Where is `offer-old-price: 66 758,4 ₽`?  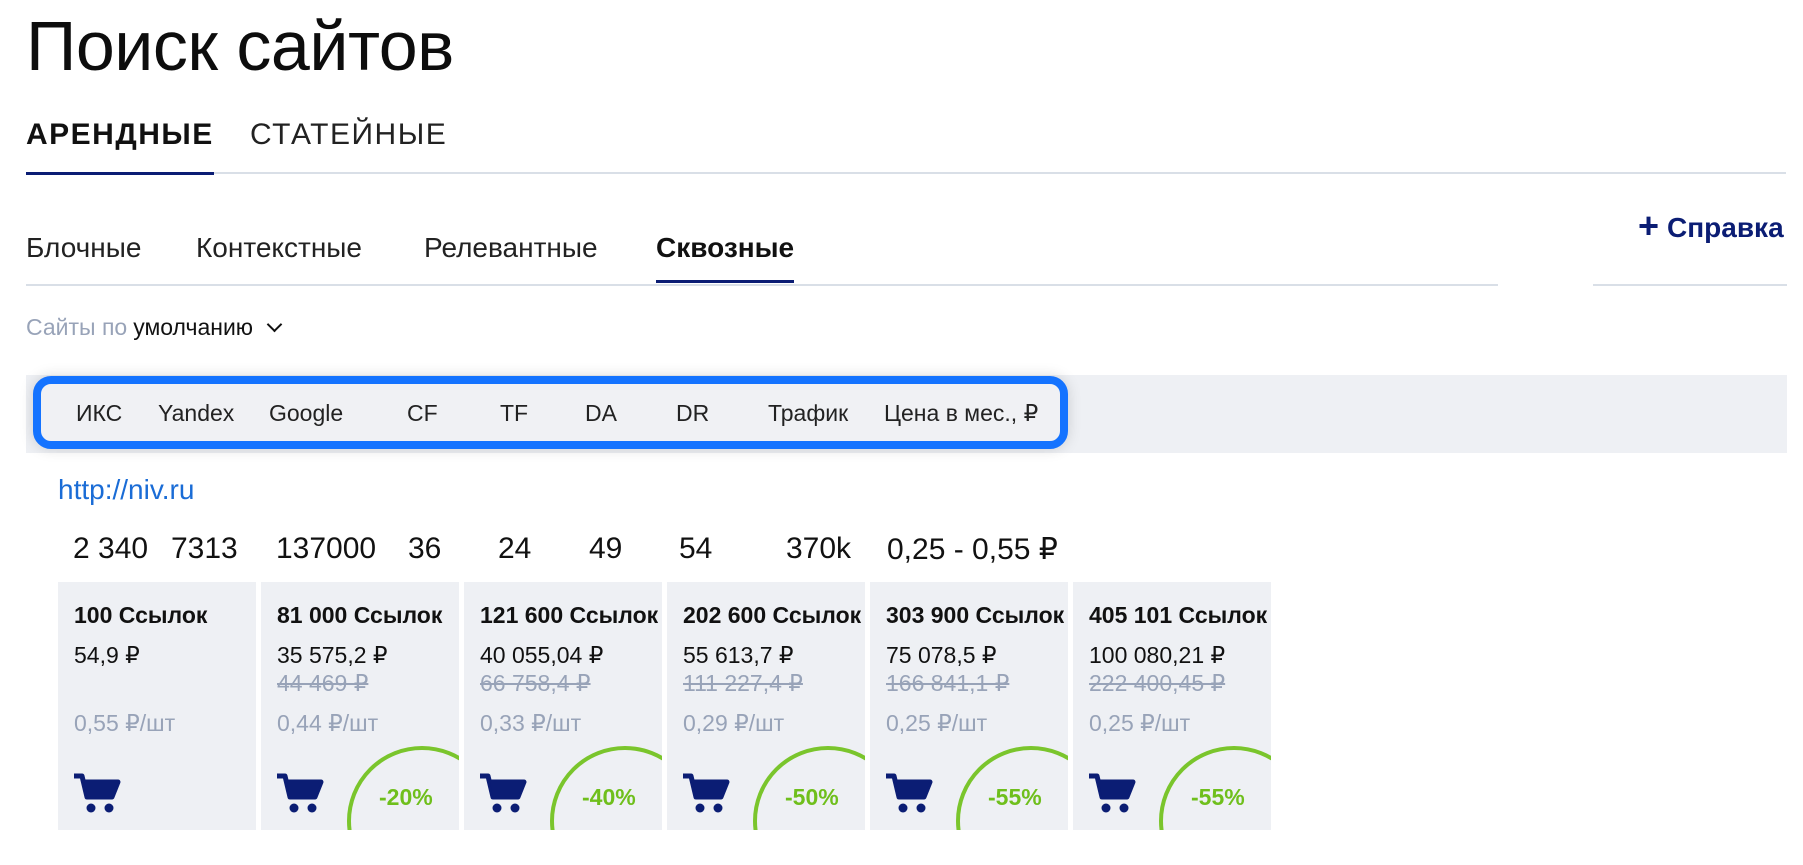 offer-old-price: 66 758,4 ₽ is located at coordinates (535, 683).